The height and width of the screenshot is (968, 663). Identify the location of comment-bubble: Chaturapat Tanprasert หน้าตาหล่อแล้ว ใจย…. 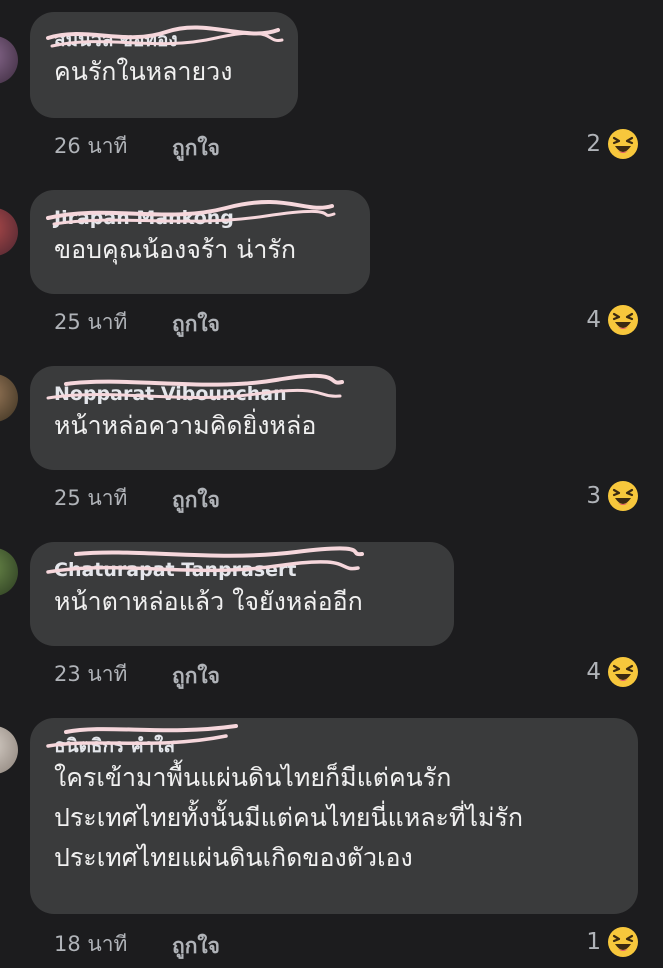
(242, 594).